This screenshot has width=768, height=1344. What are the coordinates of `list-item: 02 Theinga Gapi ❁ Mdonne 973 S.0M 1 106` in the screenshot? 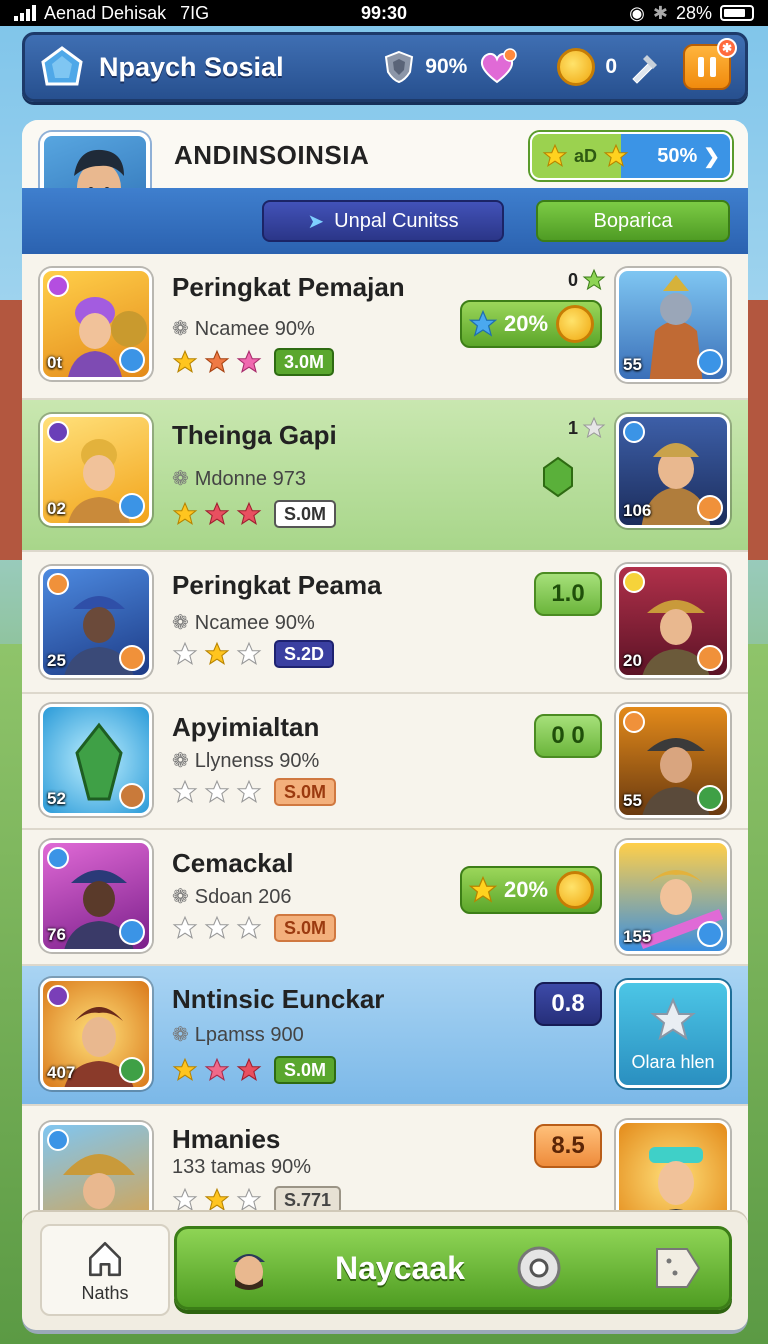 It's located at (385, 476).